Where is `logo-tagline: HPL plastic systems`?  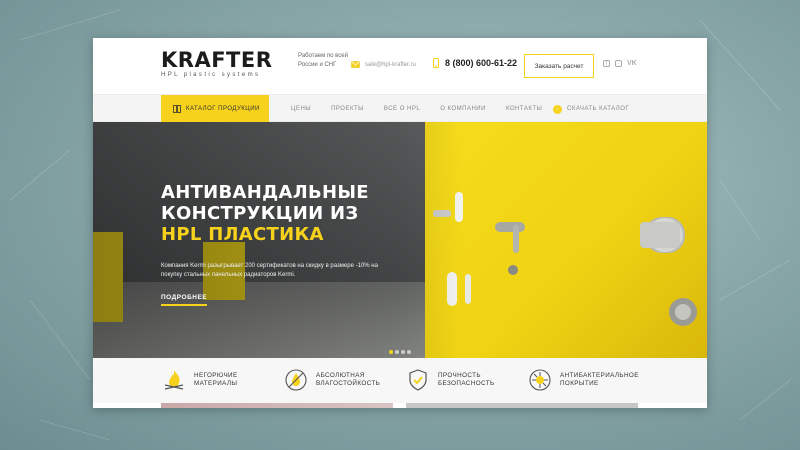
logo-tagline: HPL plastic systems is located at coordinates (211, 75).